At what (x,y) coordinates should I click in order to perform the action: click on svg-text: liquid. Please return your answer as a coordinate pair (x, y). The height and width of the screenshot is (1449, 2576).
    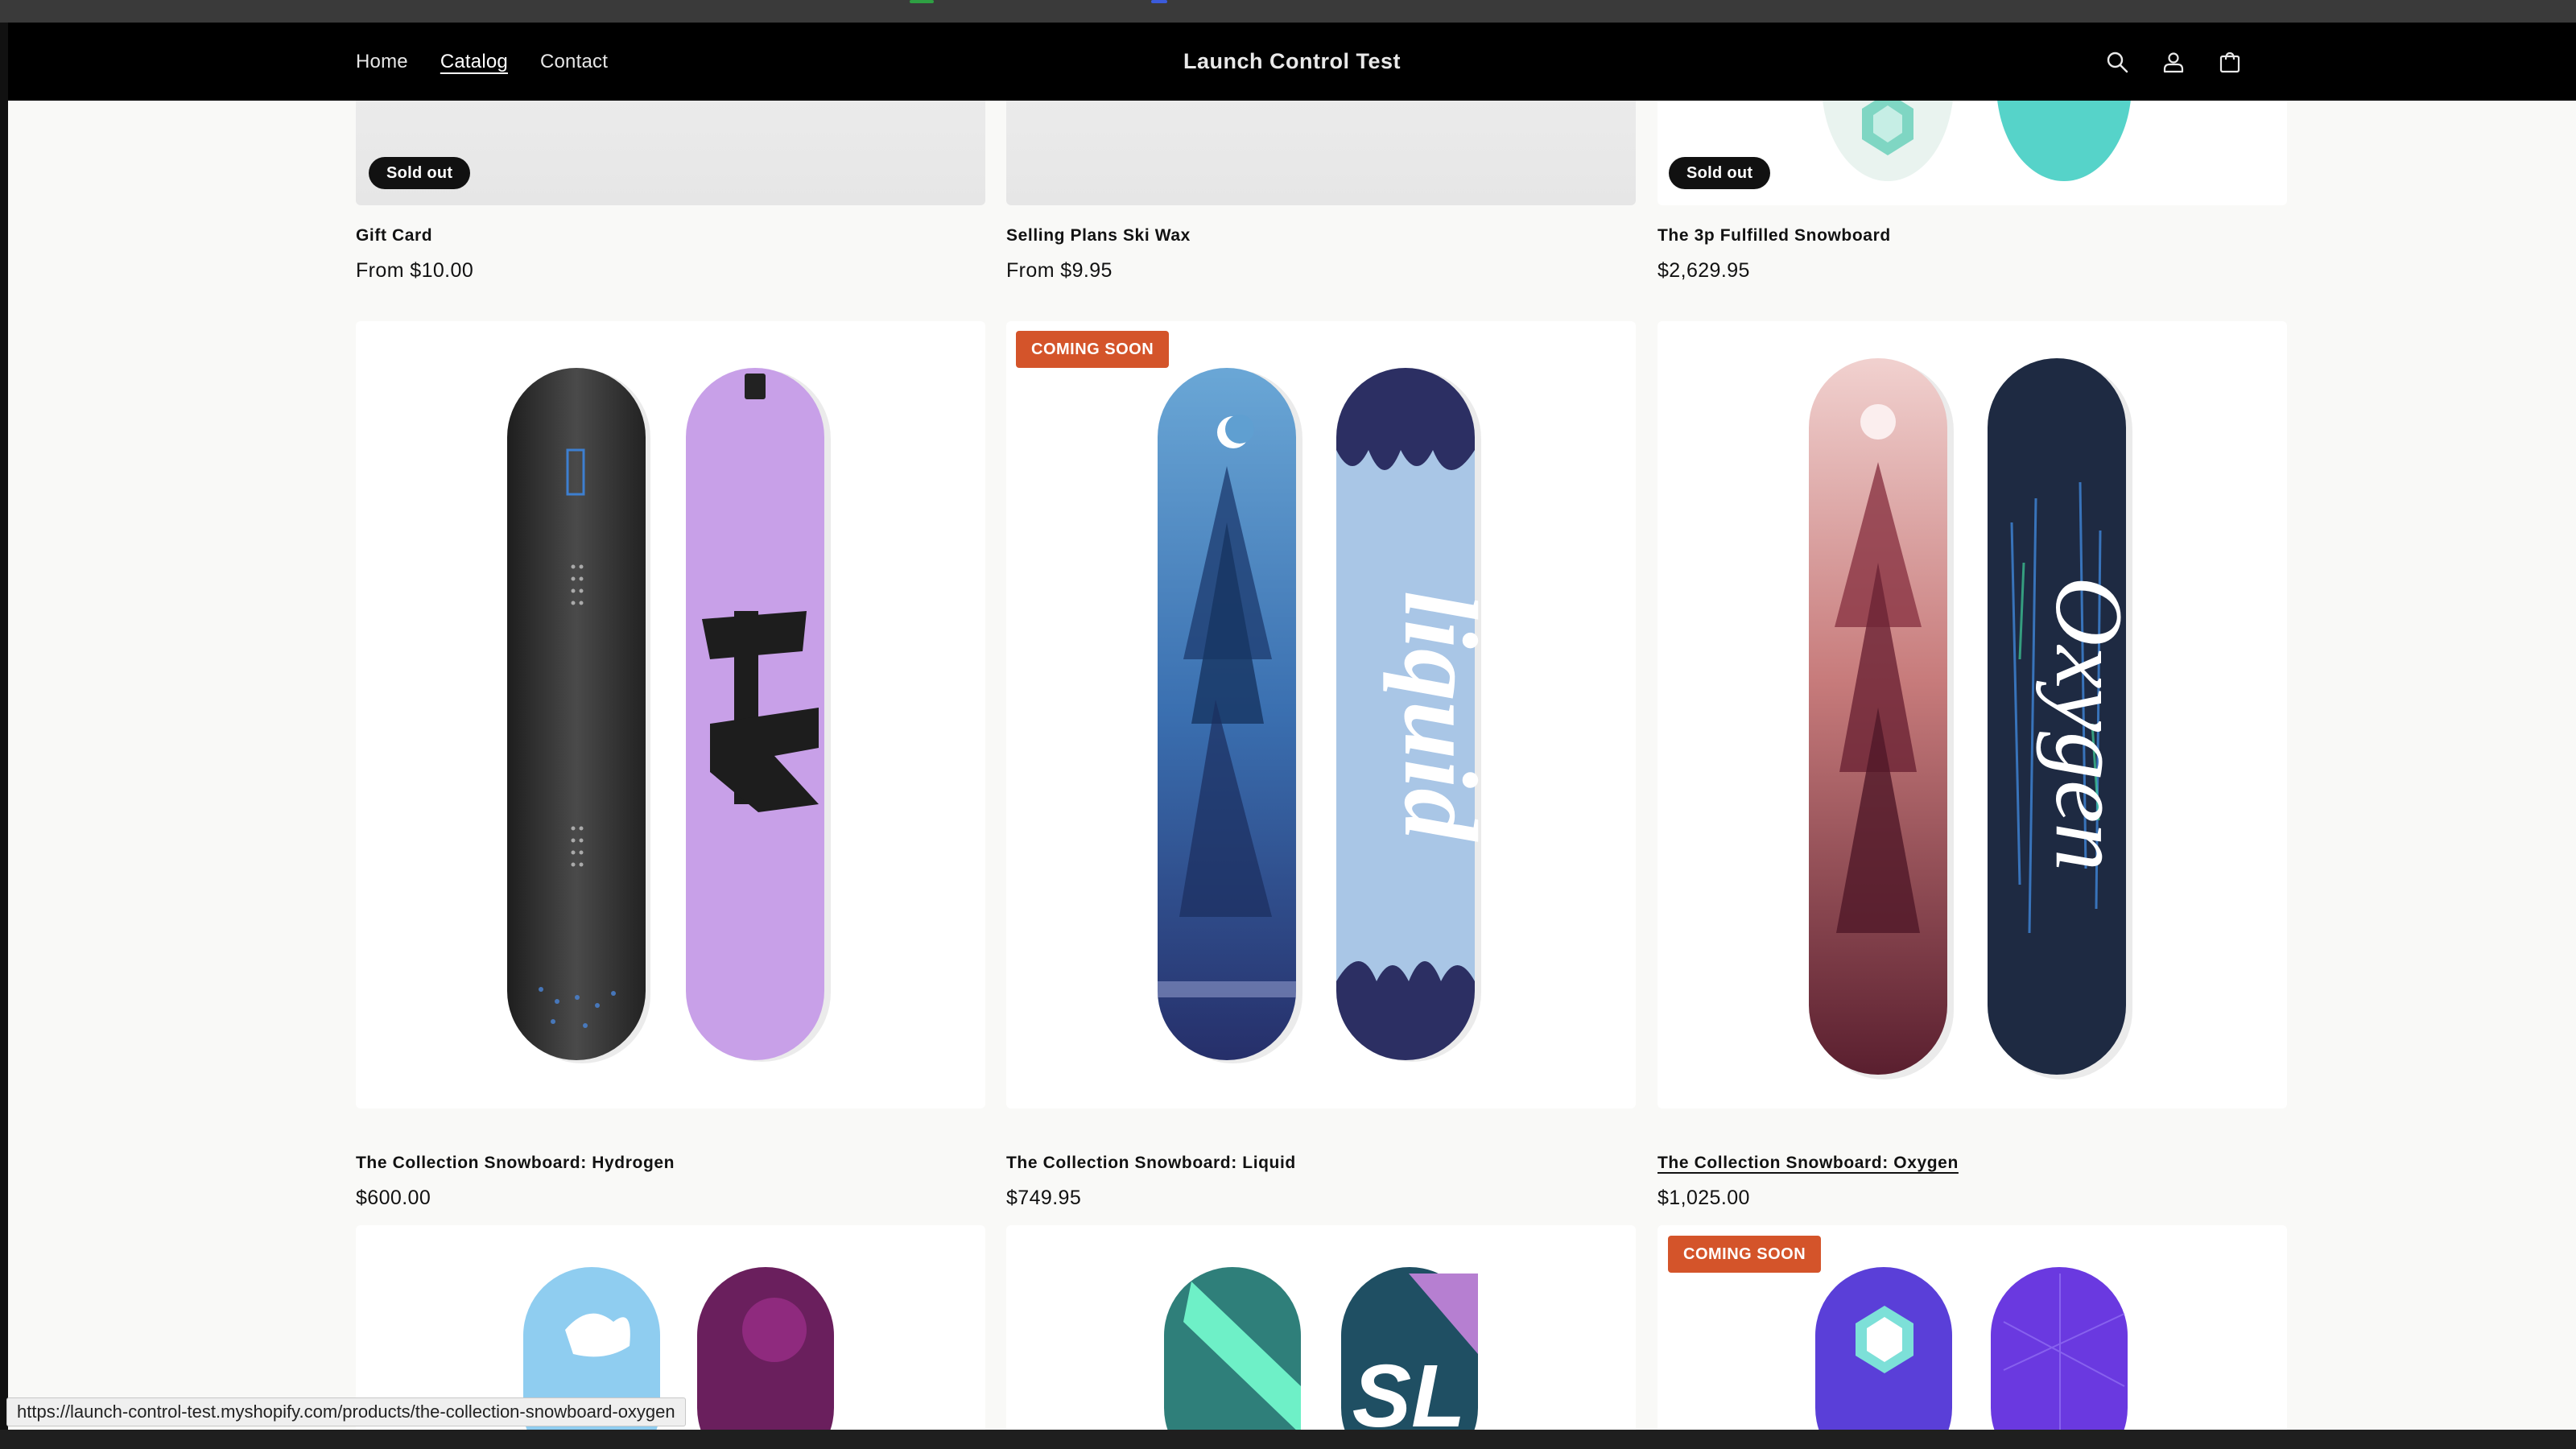
    Looking at the image, I should click on (1440, 717).